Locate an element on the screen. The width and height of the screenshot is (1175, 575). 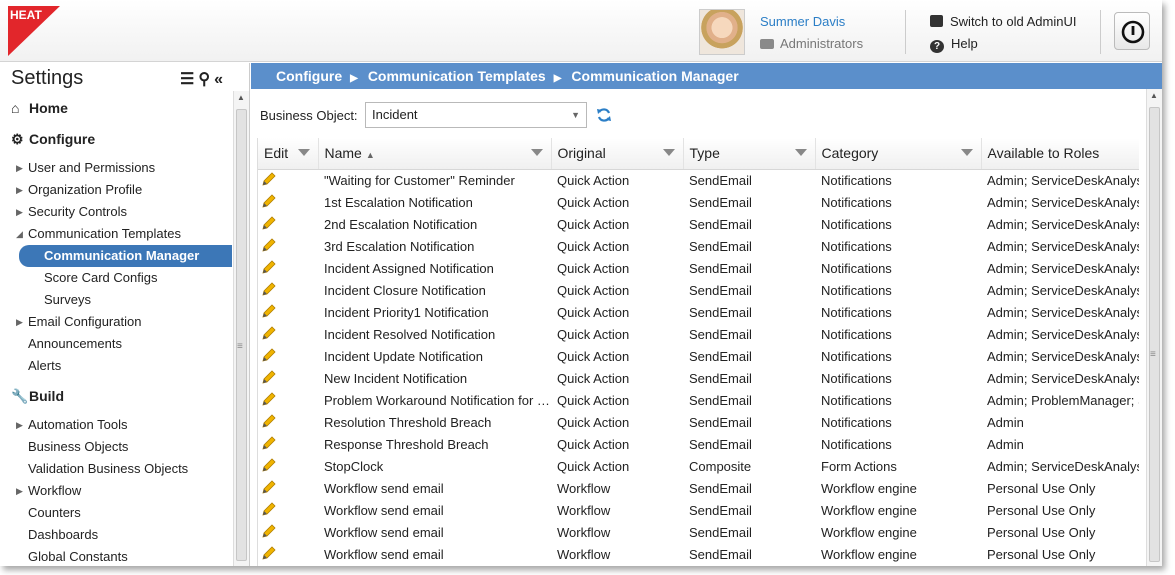
sidebar-item-alerts: Alerts is located at coordinates (116, 366).